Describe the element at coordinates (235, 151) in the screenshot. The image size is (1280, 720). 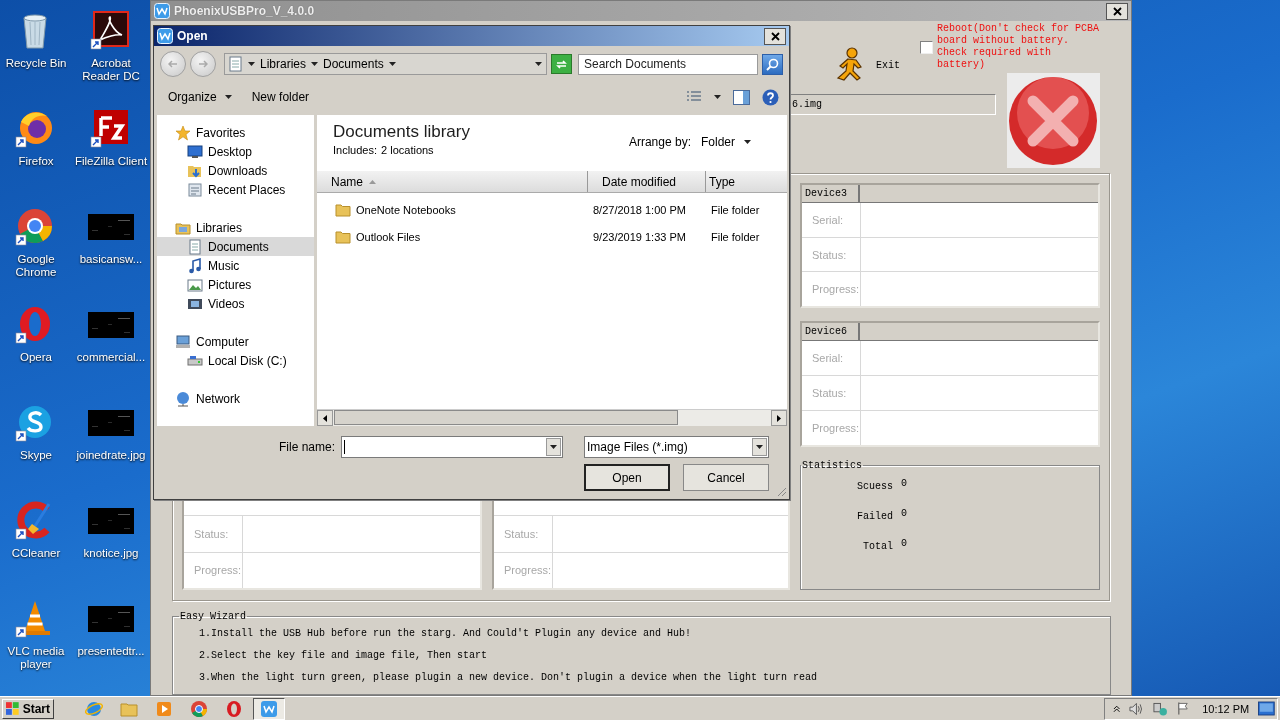
I see `nav-item: Desktop` at that location.